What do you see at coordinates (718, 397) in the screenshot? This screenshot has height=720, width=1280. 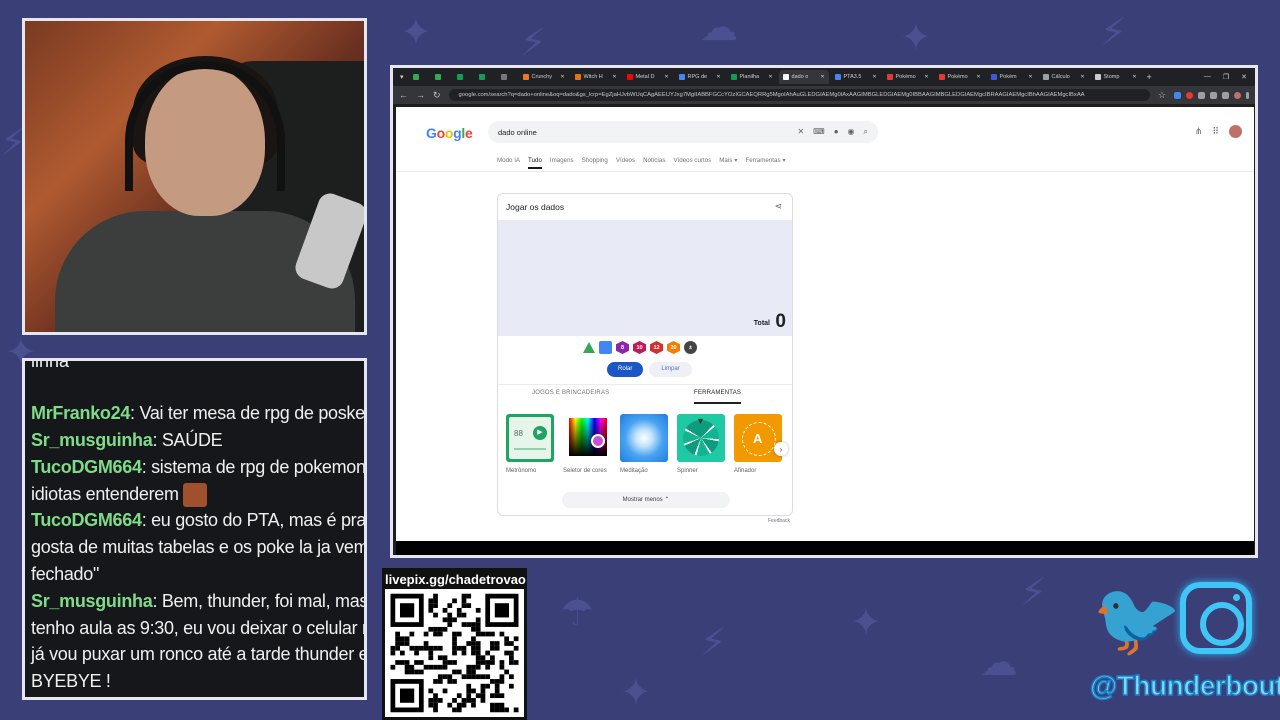 I see `tab-tools: FERRAMENTAS` at bounding box center [718, 397].